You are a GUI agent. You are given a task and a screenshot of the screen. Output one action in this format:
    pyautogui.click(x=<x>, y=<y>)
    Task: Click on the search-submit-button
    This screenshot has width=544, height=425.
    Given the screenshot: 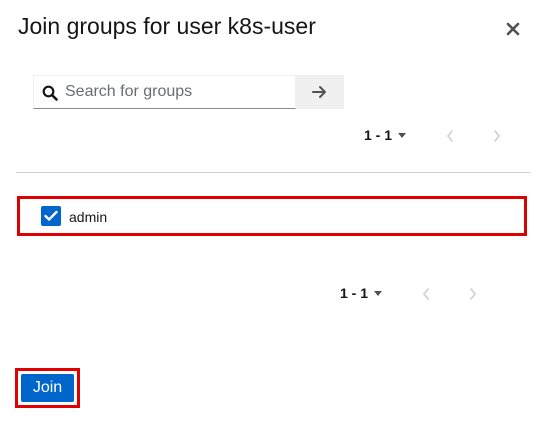 What is the action you would take?
    pyautogui.click(x=320, y=92)
    